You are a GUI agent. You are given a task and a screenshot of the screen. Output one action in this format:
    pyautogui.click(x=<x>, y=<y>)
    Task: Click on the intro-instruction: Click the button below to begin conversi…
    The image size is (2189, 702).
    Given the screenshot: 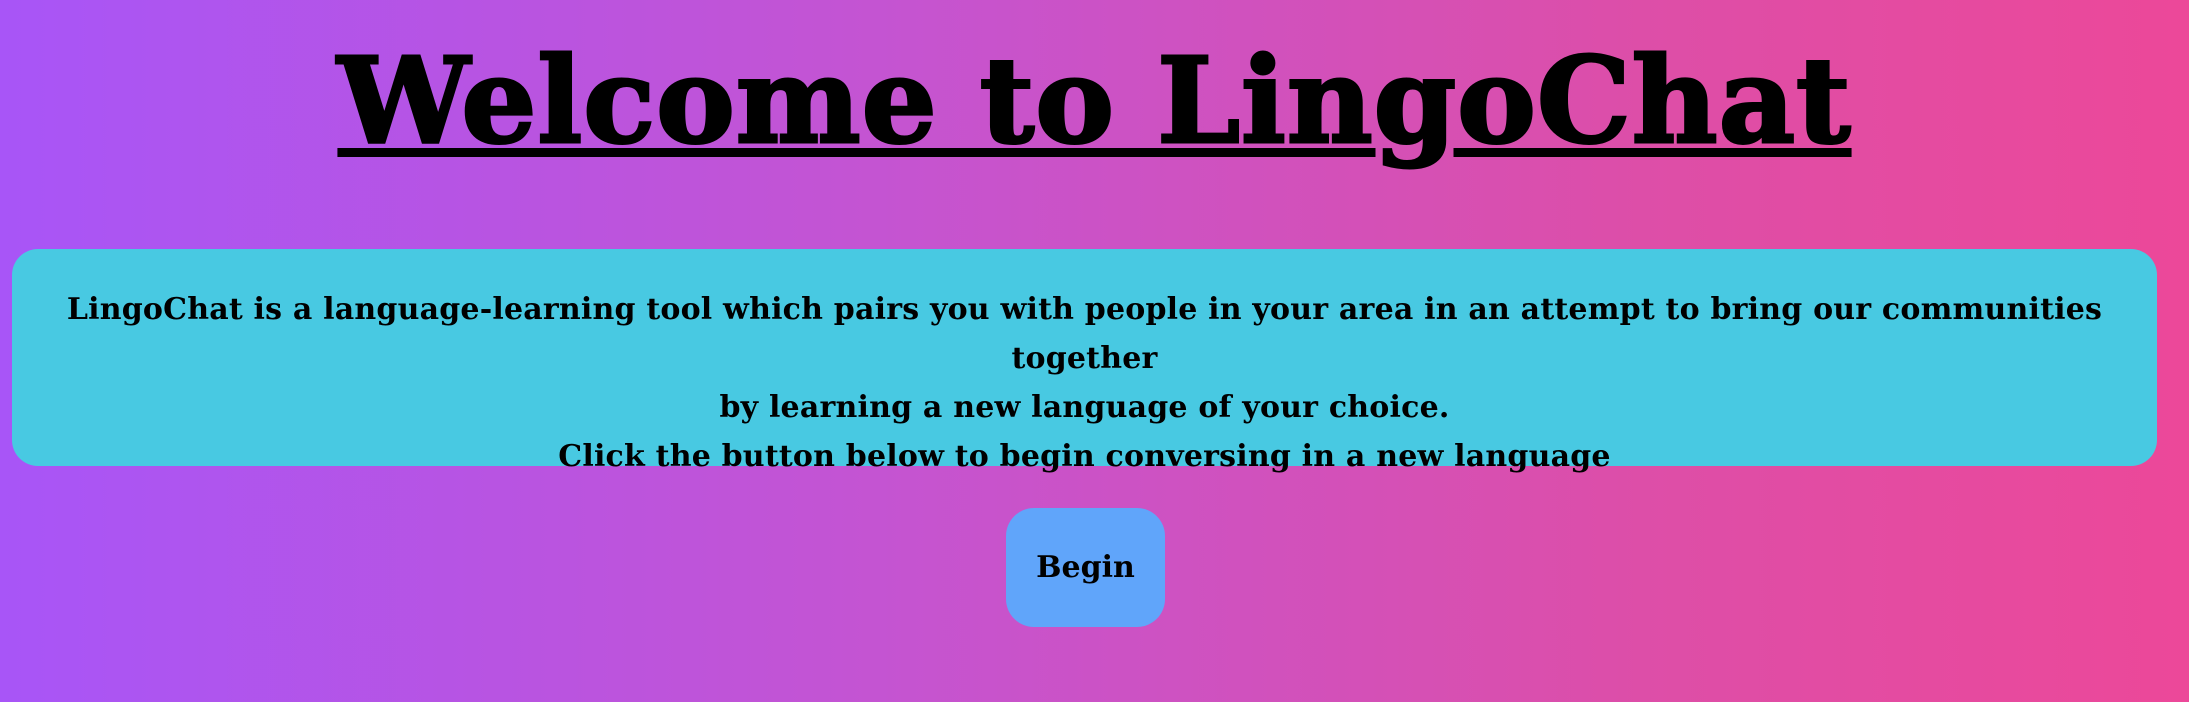 What is the action you would take?
    pyautogui.click(x=1084, y=456)
    